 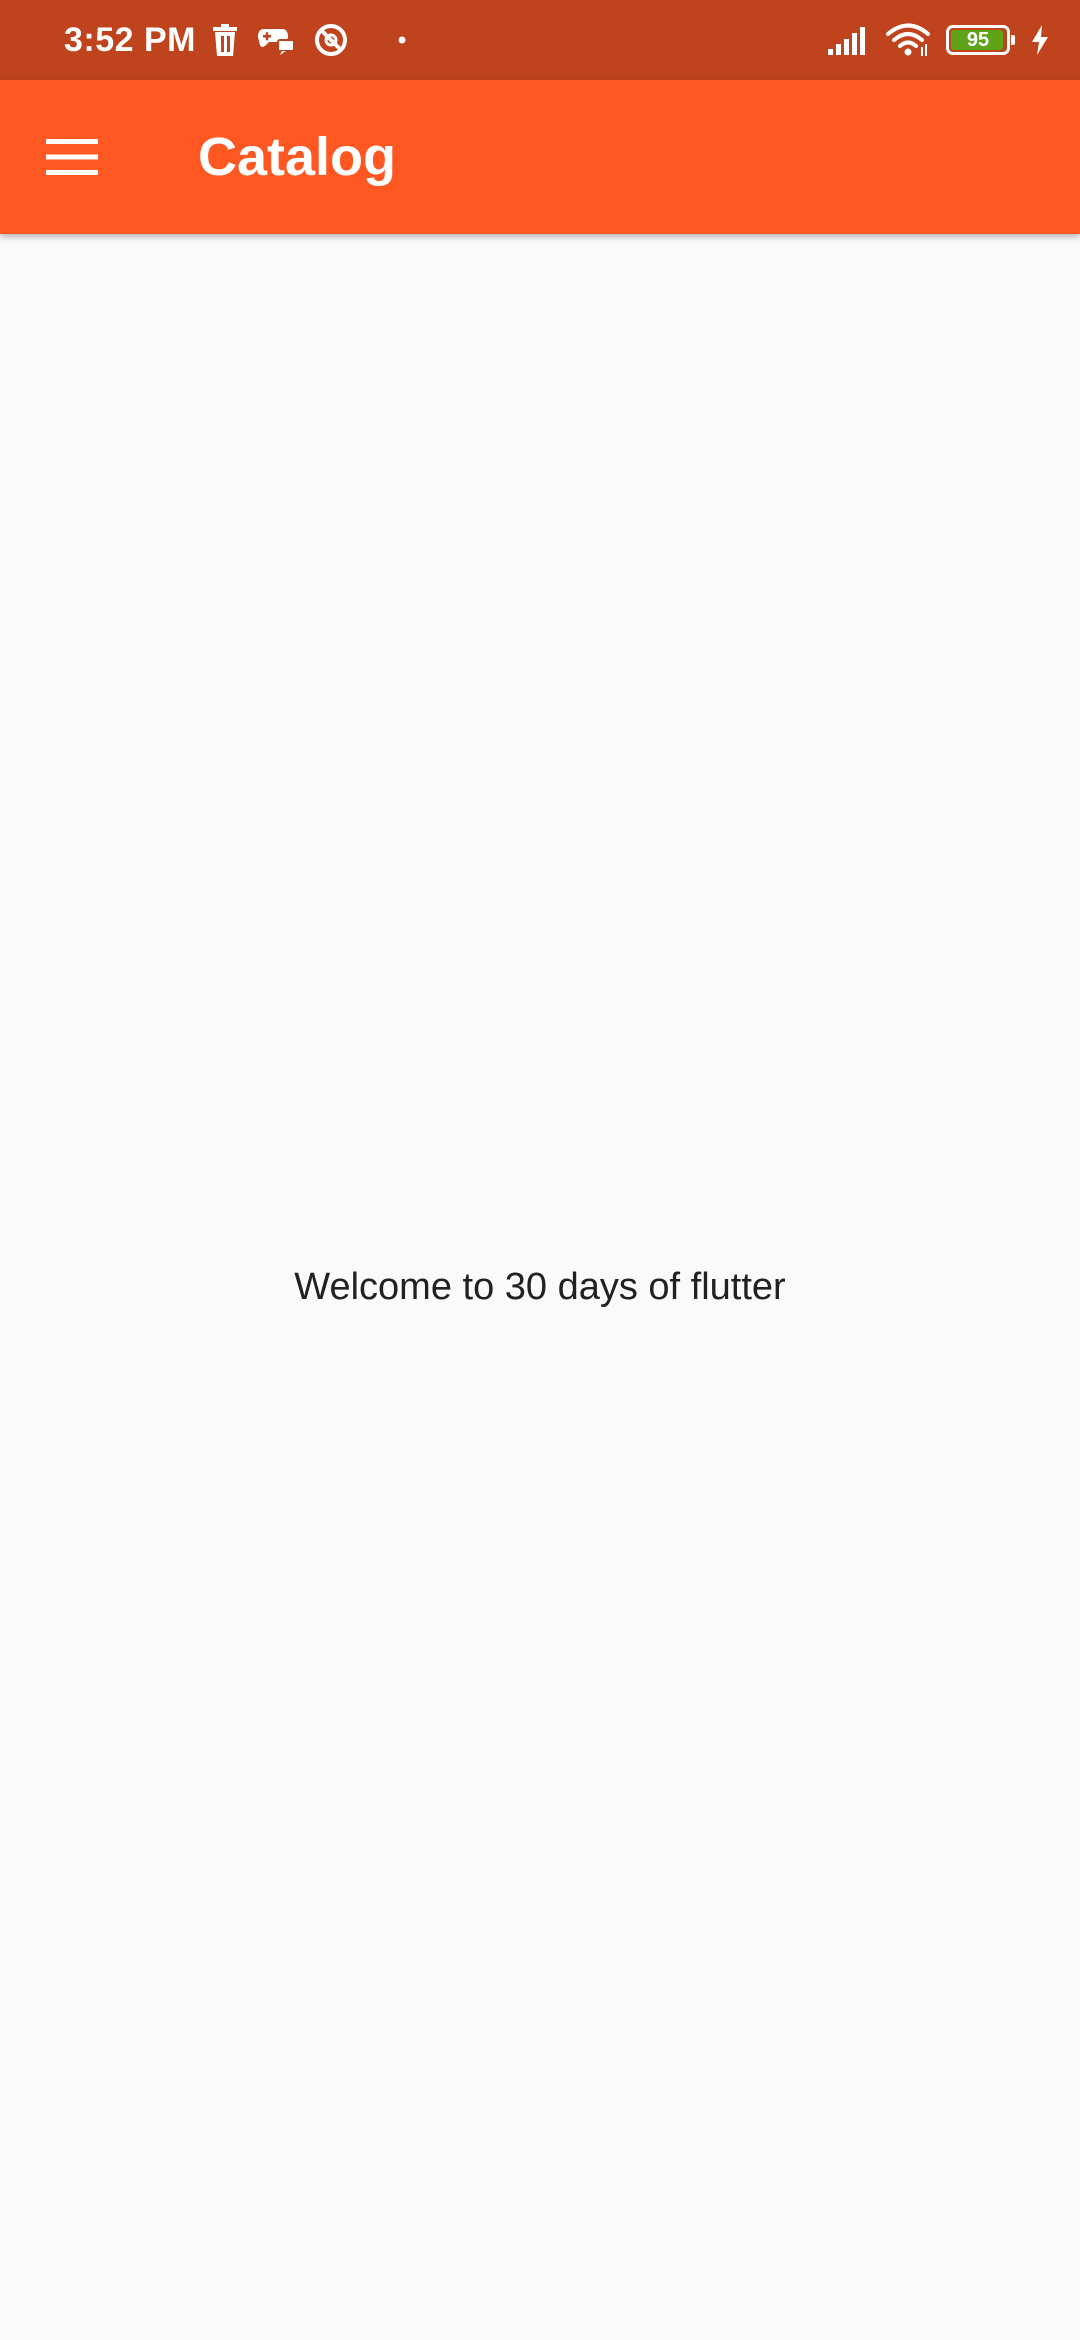 I want to click on battery-icon: 95, so click(x=980, y=40).